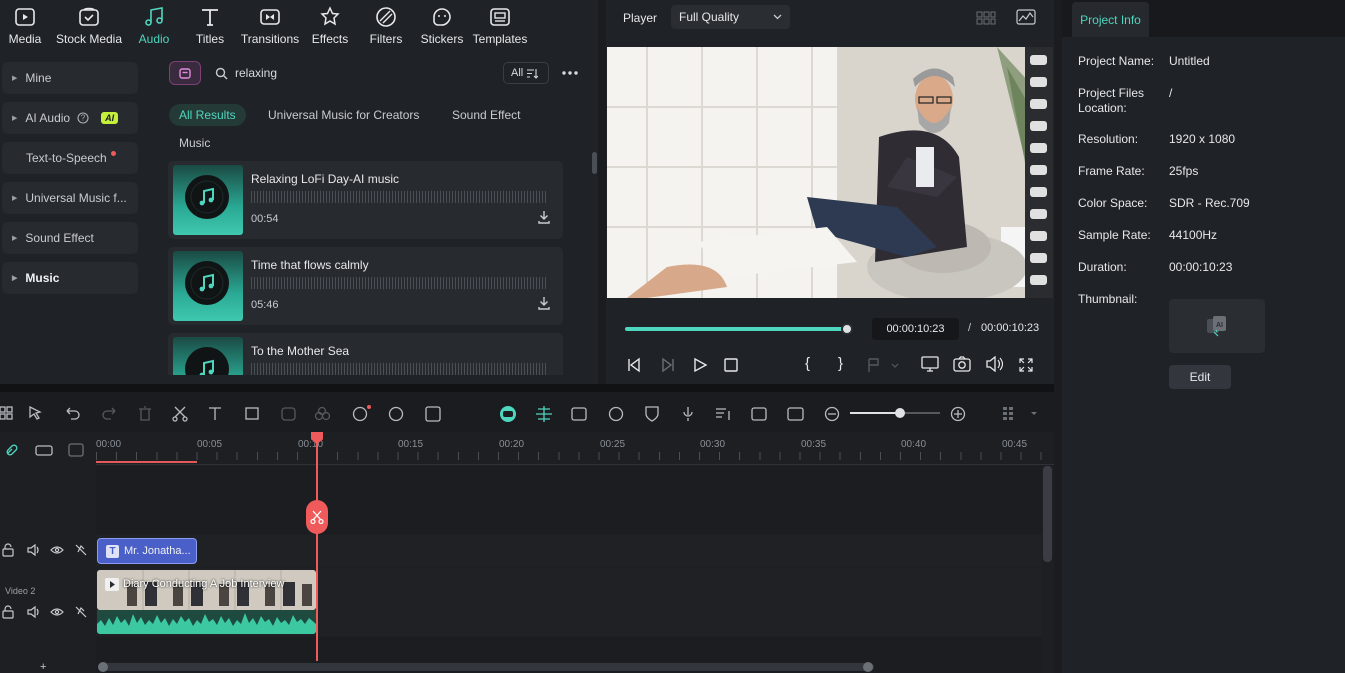 This screenshot has height=673, width=1345. I want to click on stop-icon, so click(731, 365).